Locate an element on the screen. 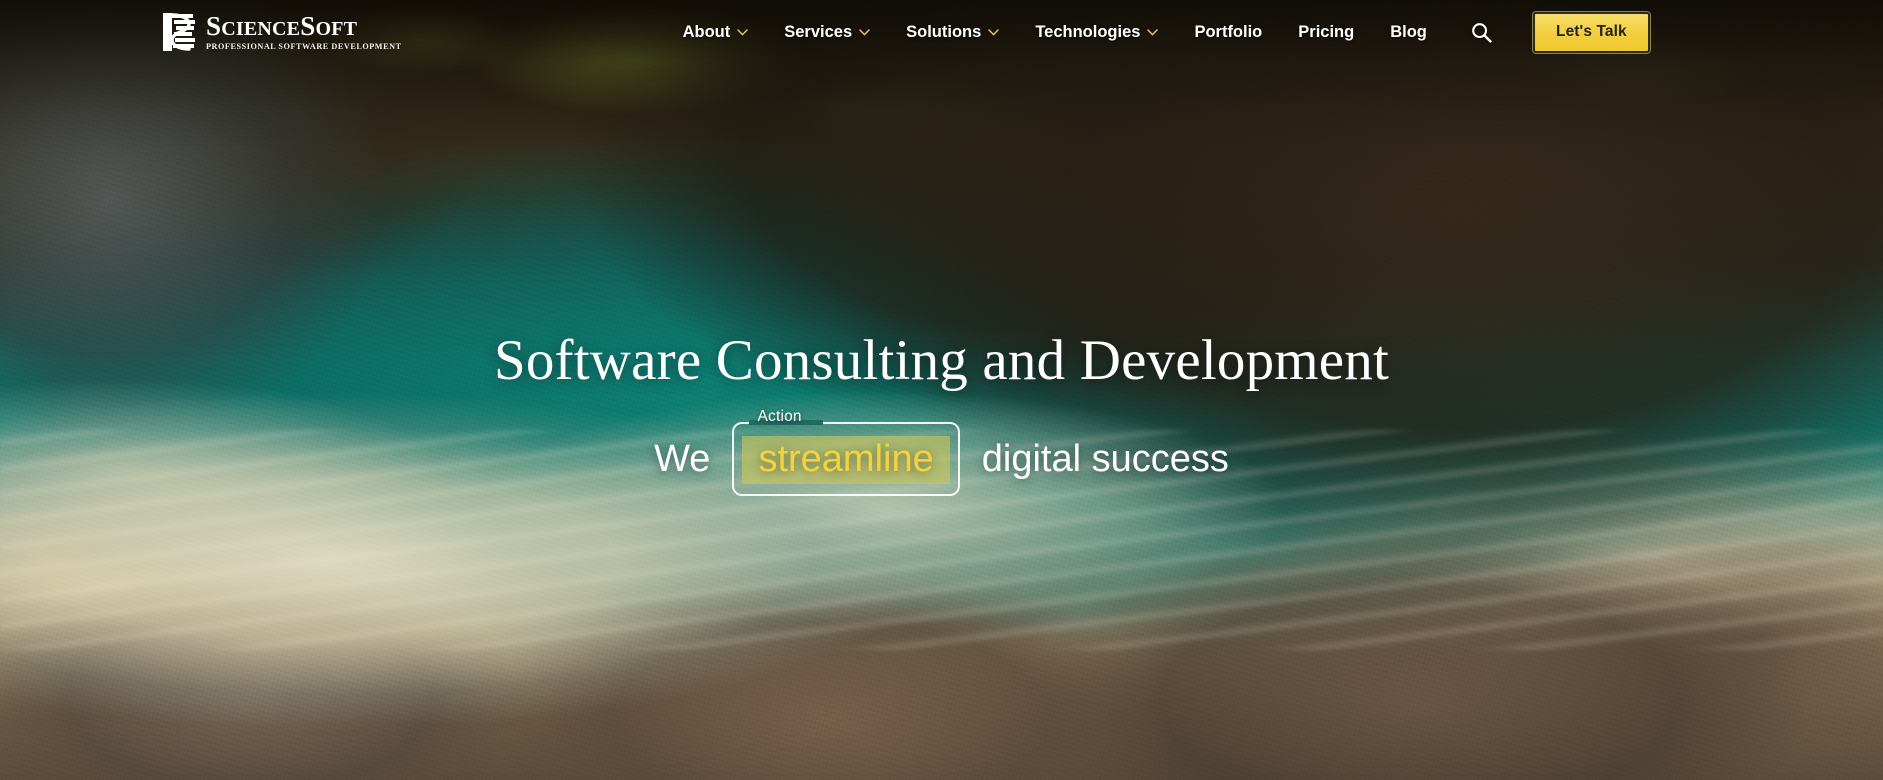 This screenshot has height=780, width=1883. brand-name: SCIENCESOFT is located at coordinates (282, 25).